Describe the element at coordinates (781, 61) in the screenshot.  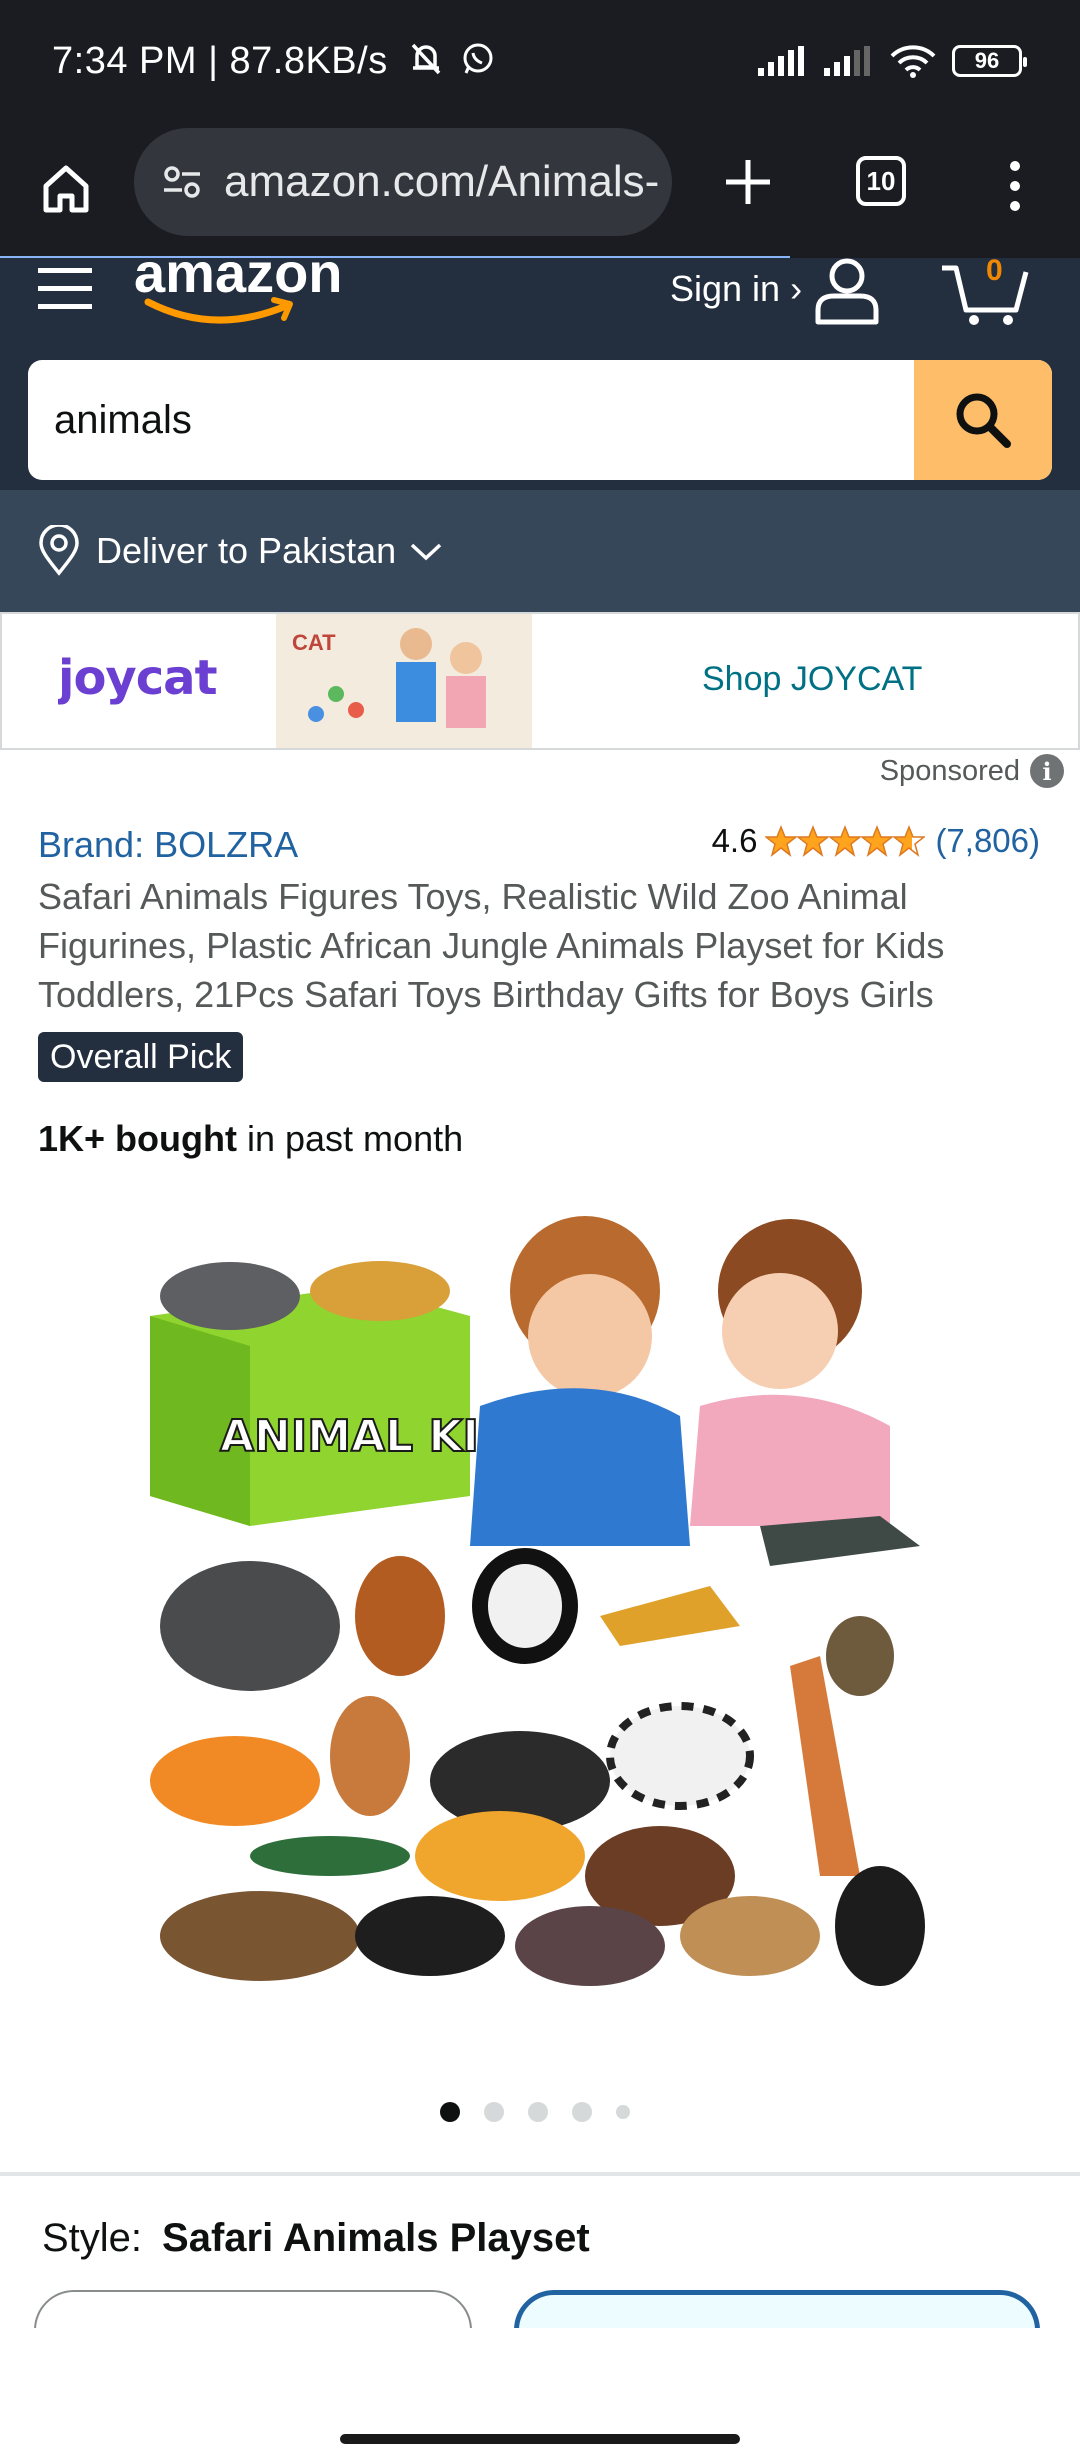
I see `cellular-signal-icon` at that location.